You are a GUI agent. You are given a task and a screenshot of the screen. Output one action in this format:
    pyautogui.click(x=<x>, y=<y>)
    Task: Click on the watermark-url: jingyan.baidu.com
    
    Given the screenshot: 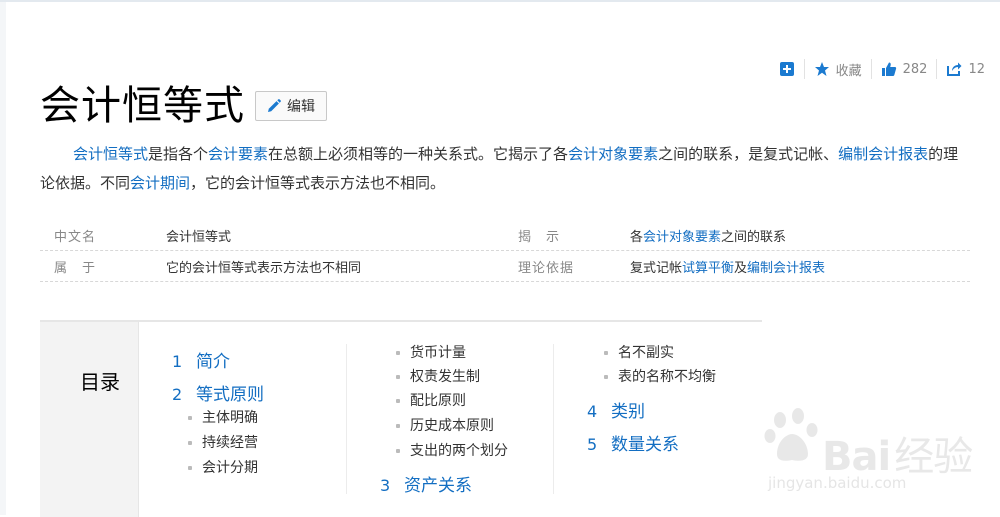 What is the action you would take?
    pyautogui.click(x=837, y=483)
    